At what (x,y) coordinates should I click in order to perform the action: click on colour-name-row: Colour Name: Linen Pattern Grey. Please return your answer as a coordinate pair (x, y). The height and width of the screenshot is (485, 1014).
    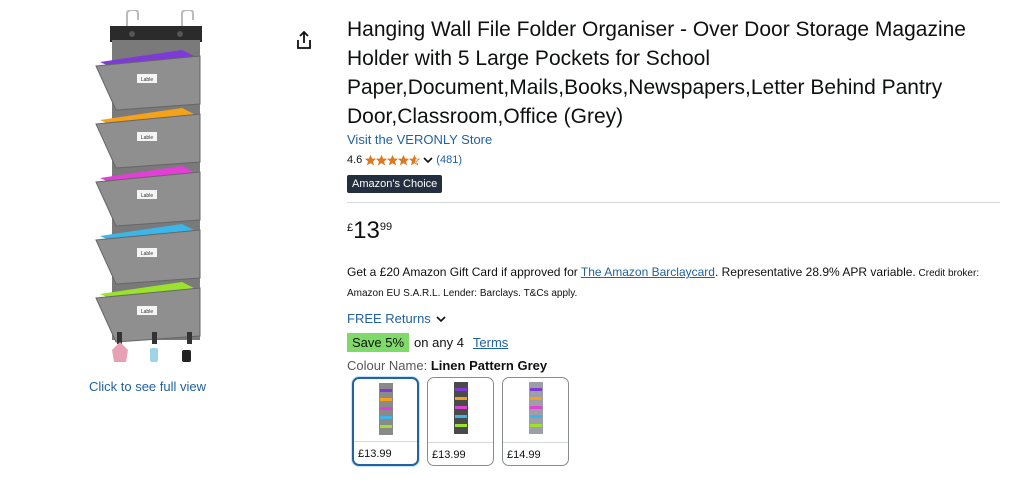
    Looking at the image, I should click on (447, 365).